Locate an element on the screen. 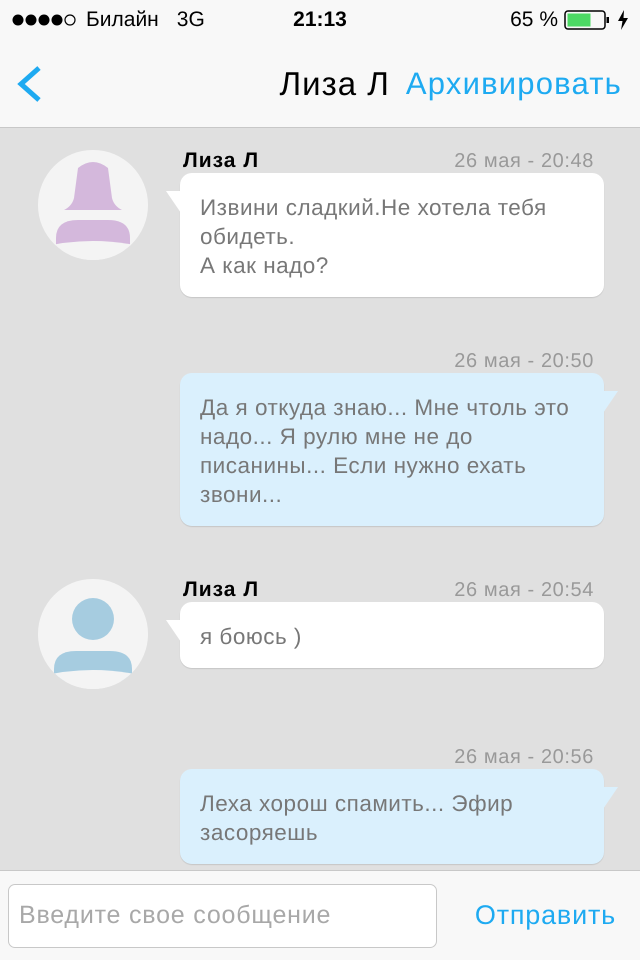 This screenshot has height=960, width=640. battery-icon is located at coordinates (588, 20).